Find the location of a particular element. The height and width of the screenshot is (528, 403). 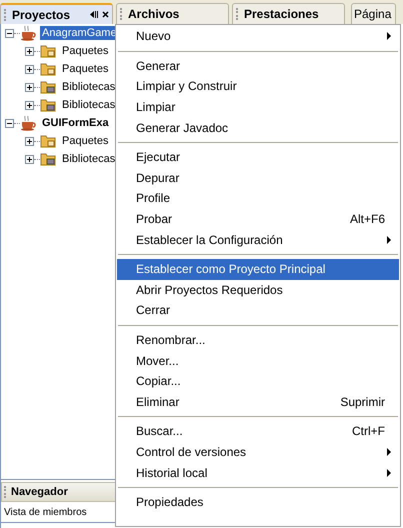

menu-item: Probar Alt+F6 is located at coordinates (258, 219).